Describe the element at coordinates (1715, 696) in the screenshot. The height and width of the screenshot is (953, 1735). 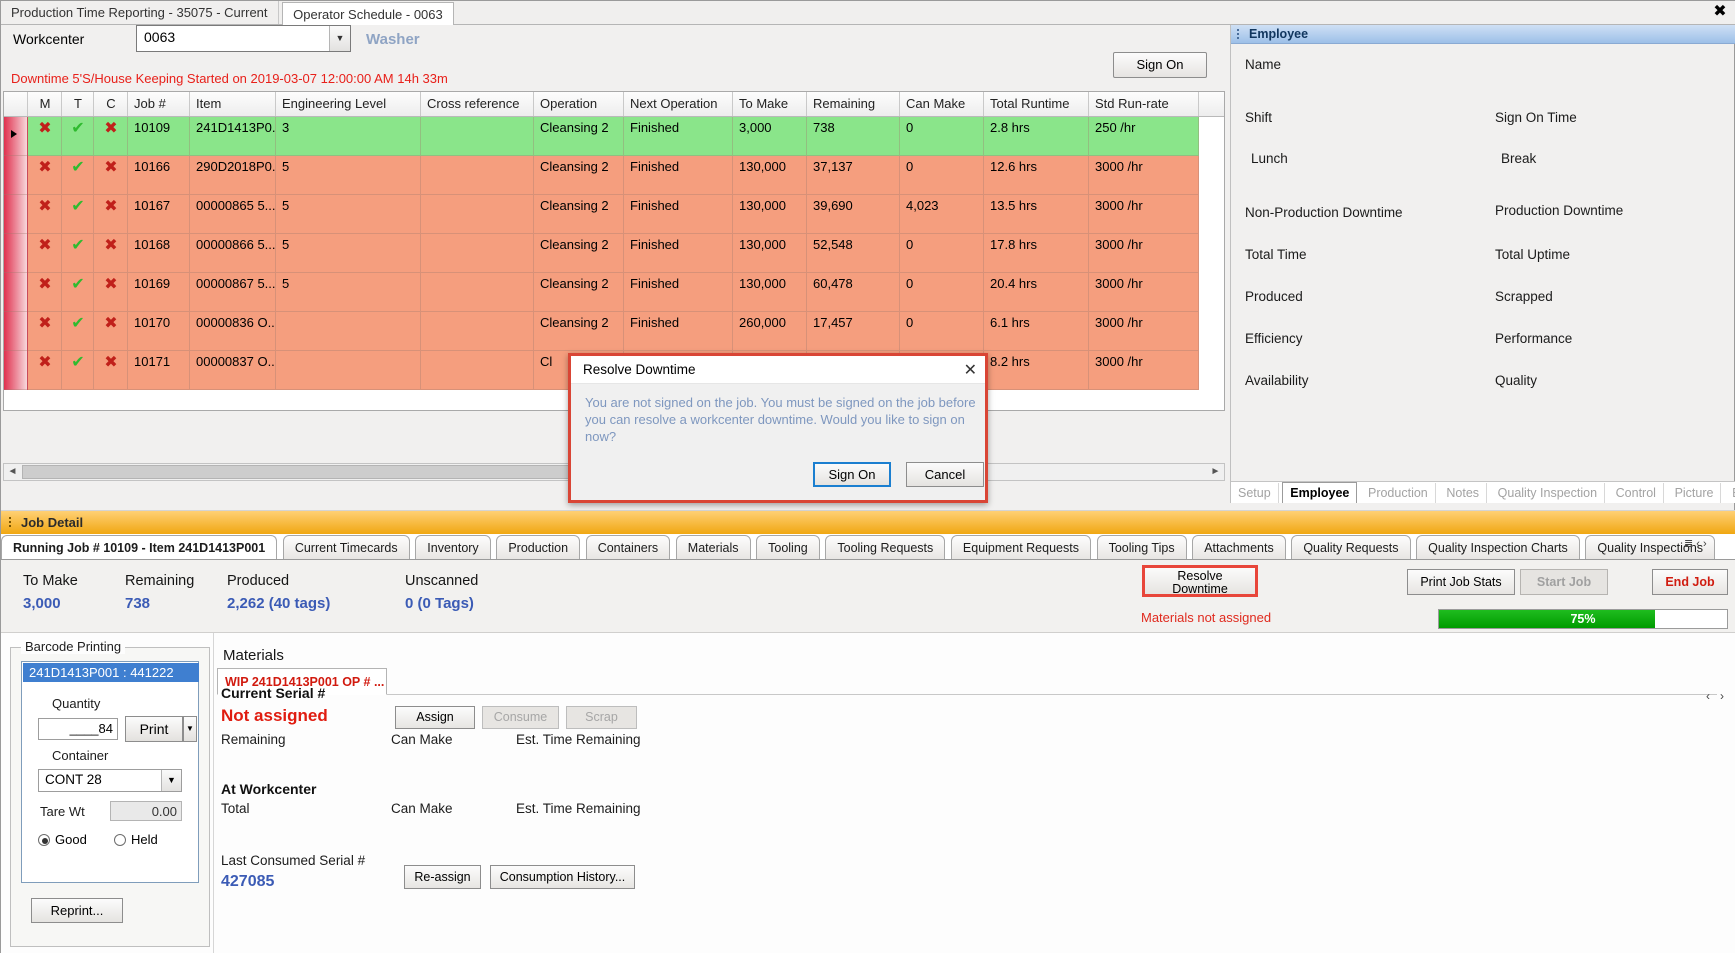
I see `materials-tab-nav: ‹ ›` at that location.